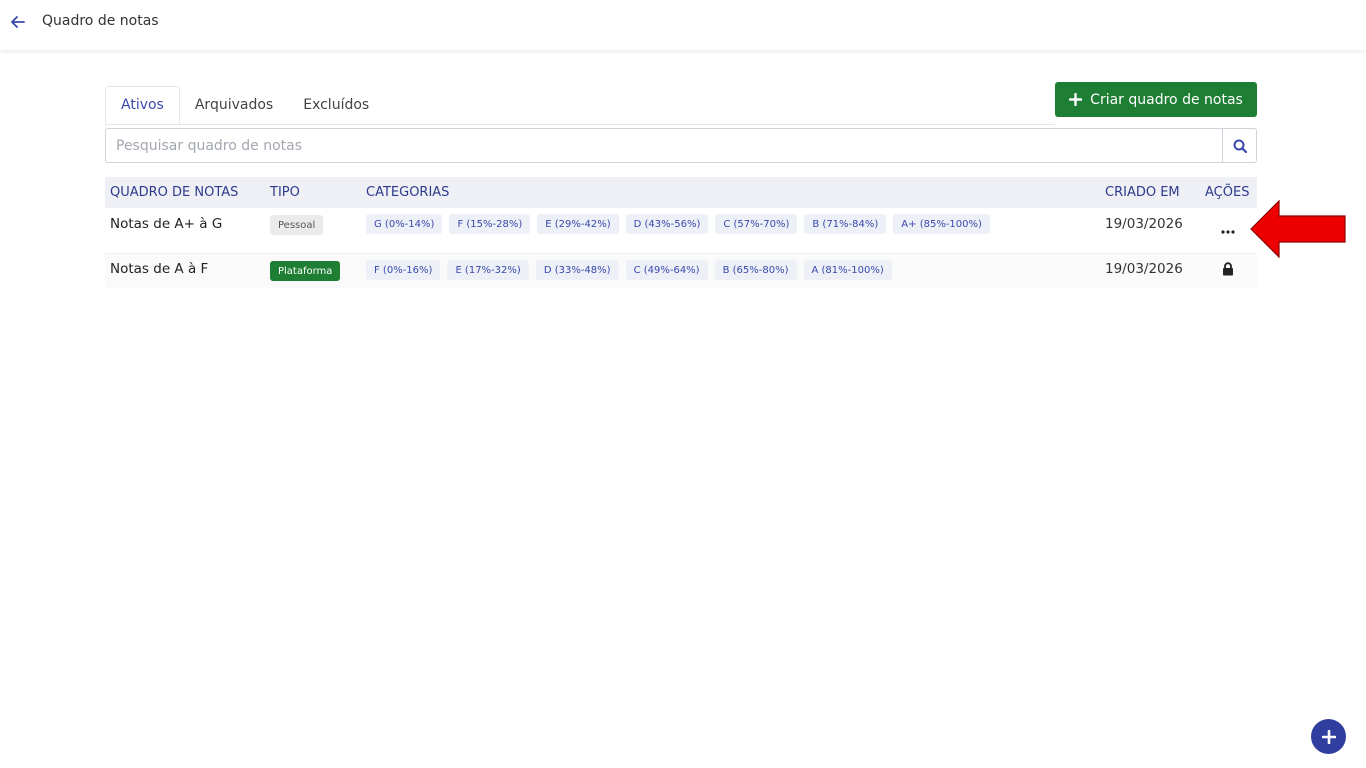 This screenshot has width=1366, height=768. Describe the element at coordinates (305, 271) in the screenshot. I see `type-badge: Plataforma` at that location.